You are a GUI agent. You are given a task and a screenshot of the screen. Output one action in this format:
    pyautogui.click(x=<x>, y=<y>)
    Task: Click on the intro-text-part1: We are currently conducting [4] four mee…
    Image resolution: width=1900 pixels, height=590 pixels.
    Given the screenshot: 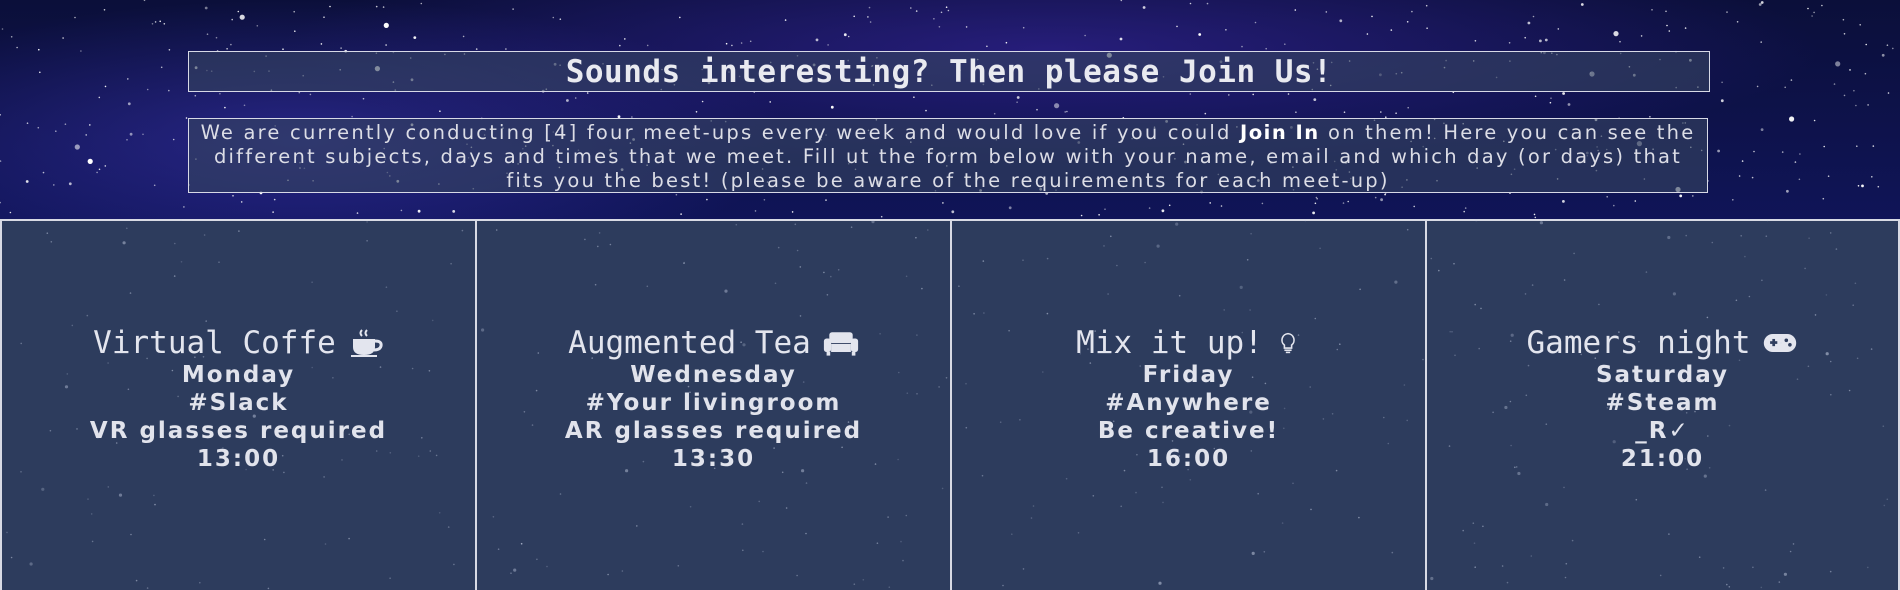 What is the action you would take?
    pyautogui.click(x=720, y=132)
    